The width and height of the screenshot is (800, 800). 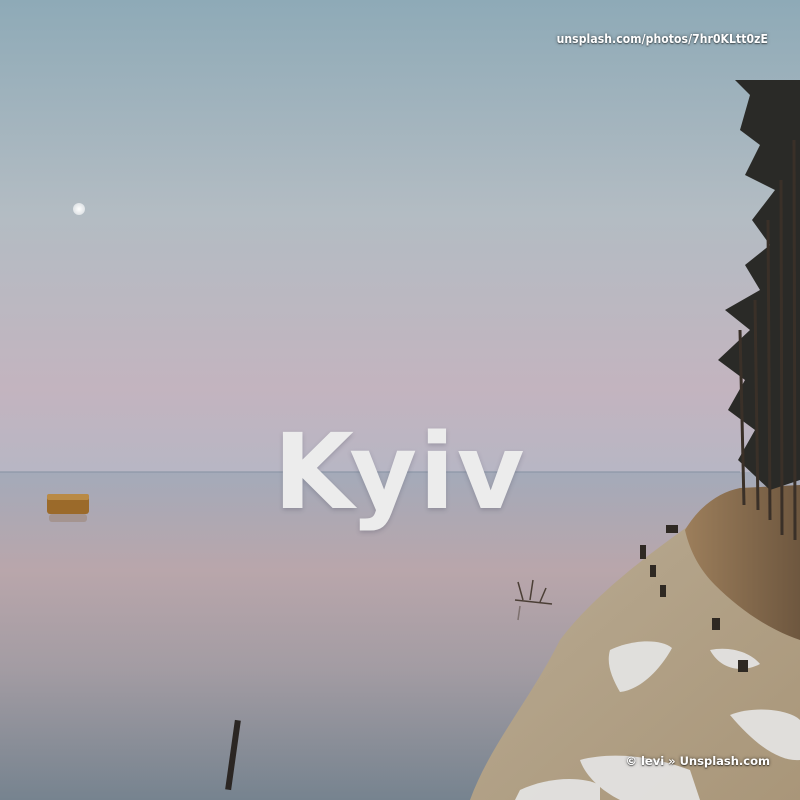 What do you see at coordinates (662, 39) in the screenshot?
I see `photo-url-caption: unsplash.com/photos/7hr0KLtt0zE` at bounding box center [662, 39].